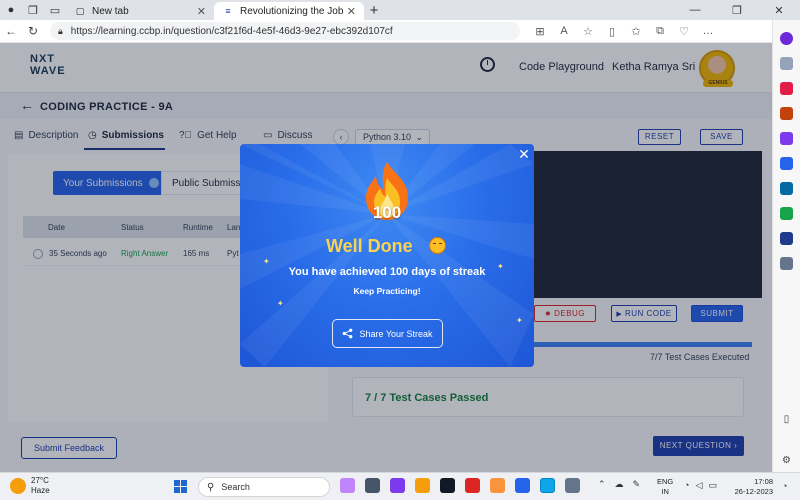  I want to click on smiling-face-icon, so click(437, 245).